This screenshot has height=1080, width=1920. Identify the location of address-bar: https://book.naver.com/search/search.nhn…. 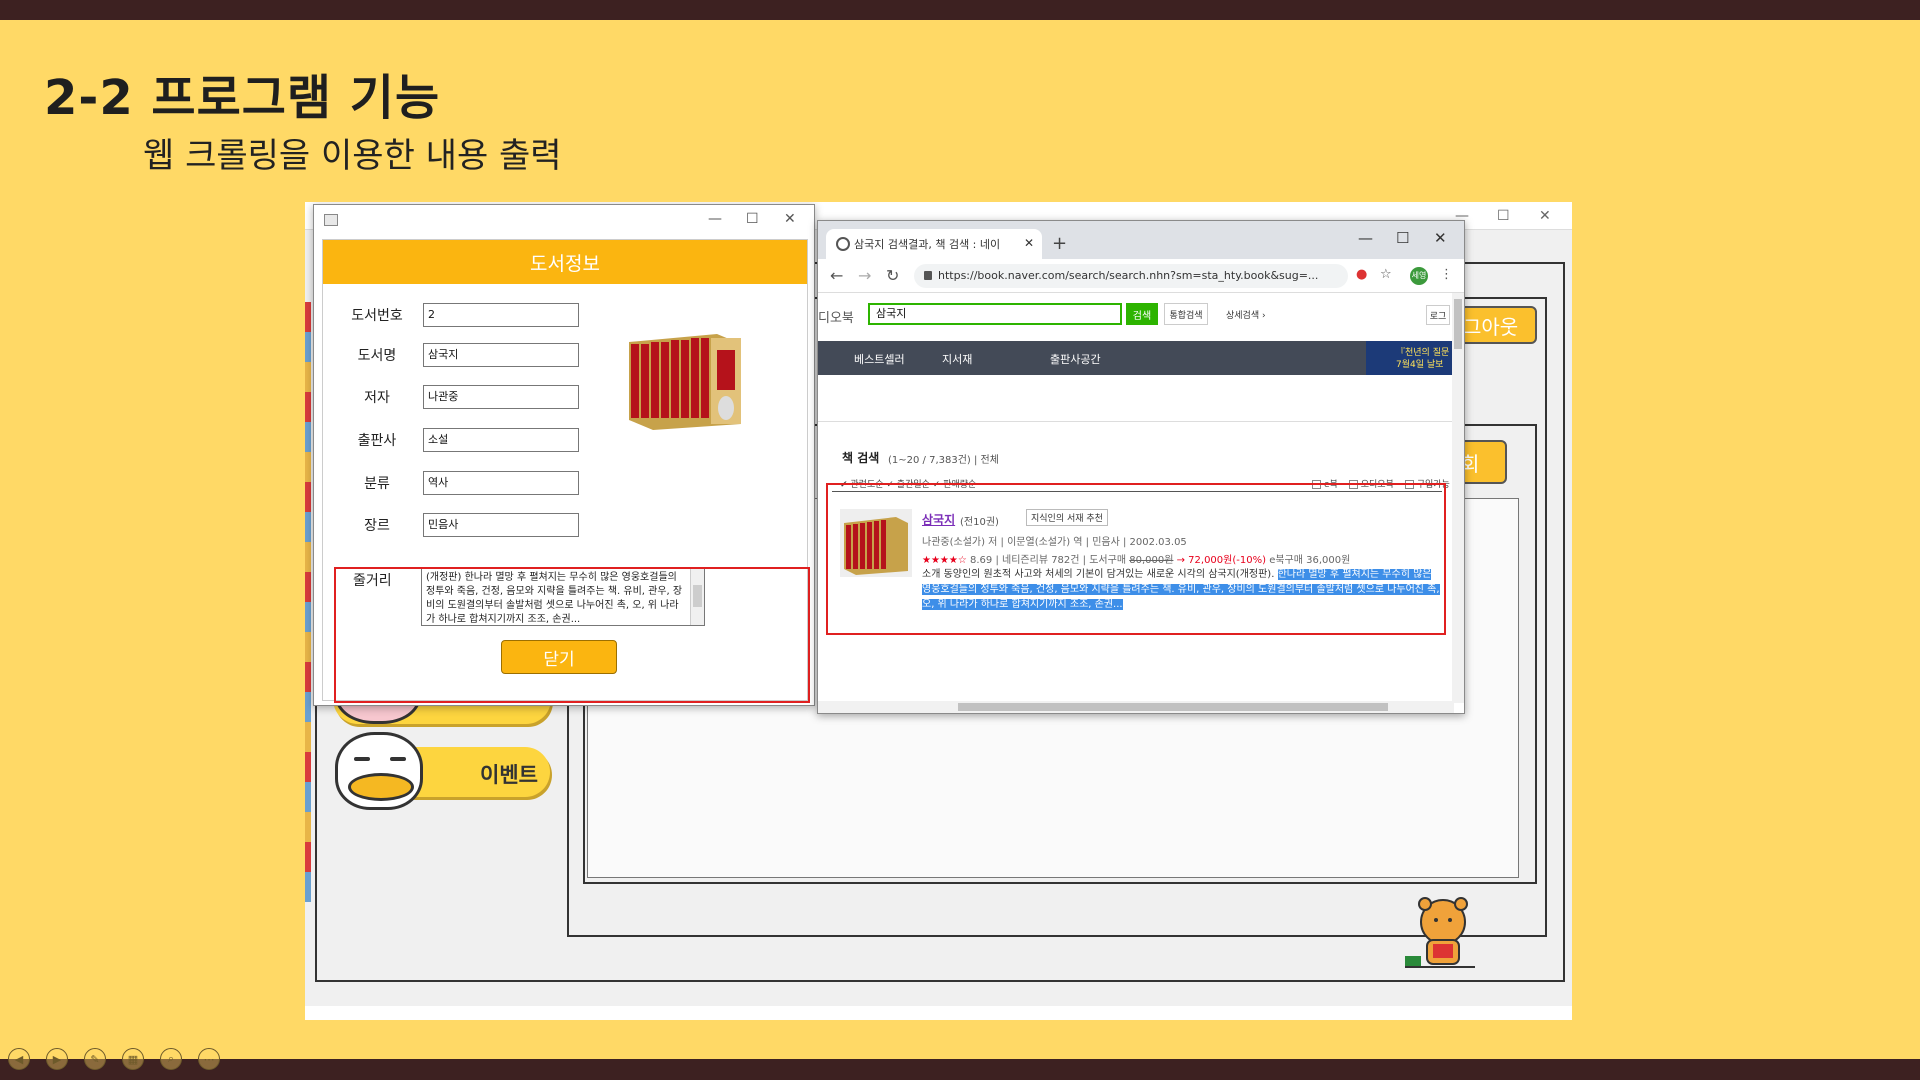
(1131, 276).